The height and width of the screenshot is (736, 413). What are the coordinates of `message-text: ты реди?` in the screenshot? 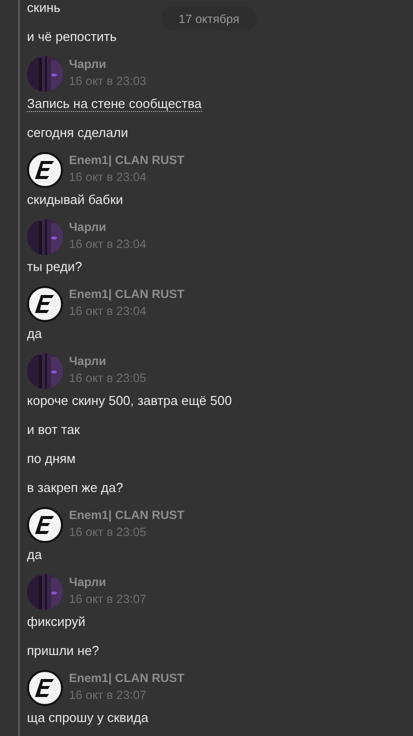 It's located at (54, 267).